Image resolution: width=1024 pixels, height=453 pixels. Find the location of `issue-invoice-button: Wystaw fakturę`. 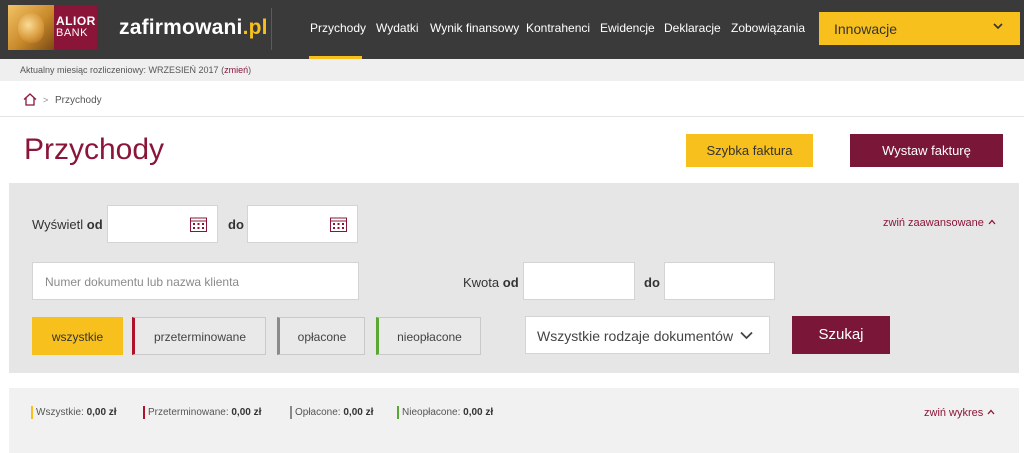

issue-invoice-button: Wystaw fakturę is located at coordinates (926, 150).